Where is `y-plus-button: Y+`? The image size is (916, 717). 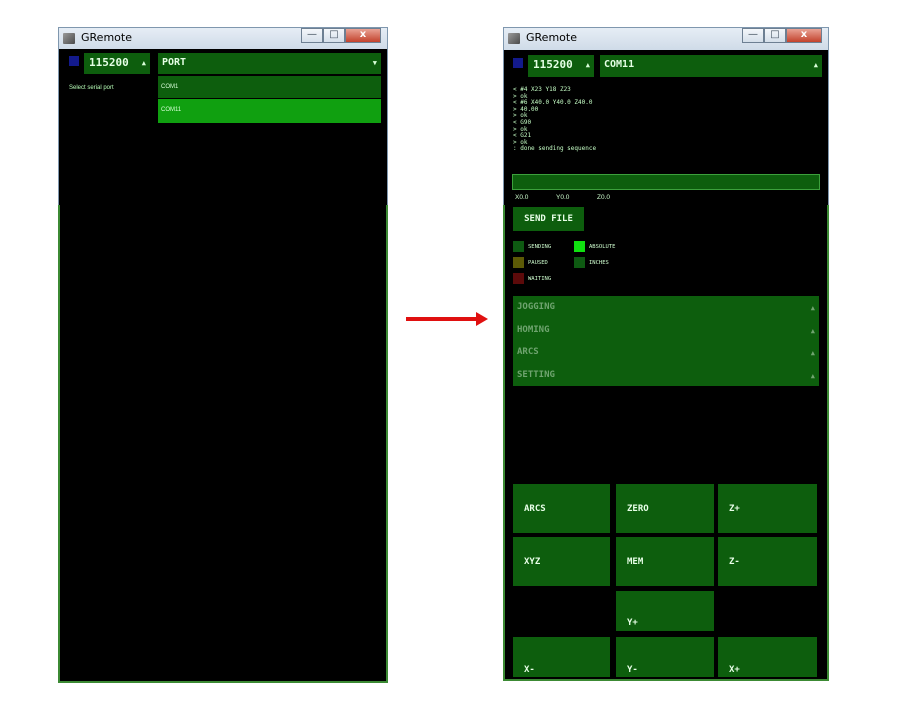 y-plus-button: Y+ is located at coordinates (665, 611).